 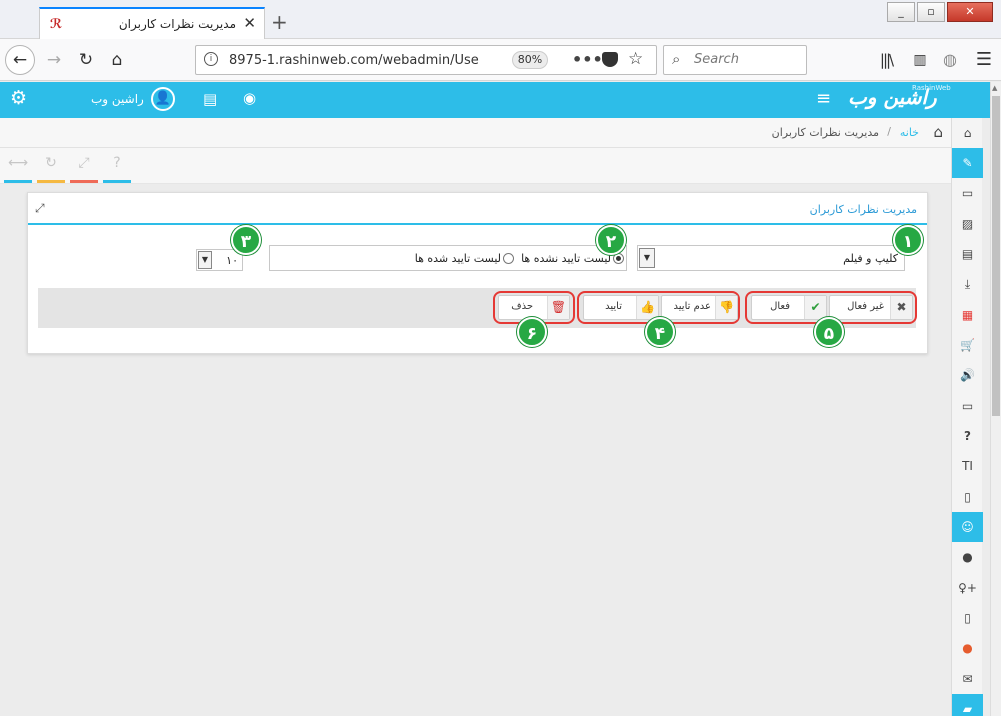 What do you see at coordinates (825, 132) in the screenshot?
I see `breadcrumb-current: مدیریت نظرات کاربران` at bounding box center [825, 132].